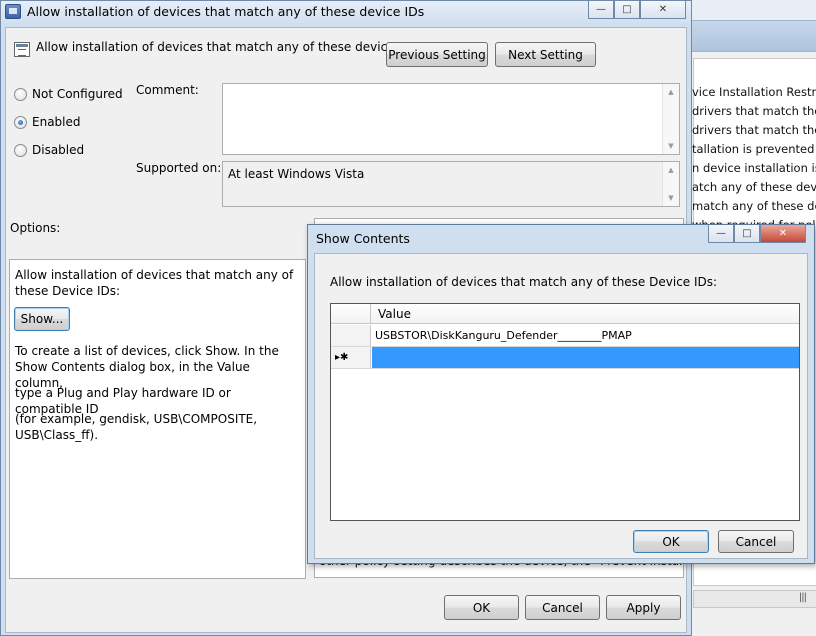  Describe the element at coordinates (756, 541) in the screenshot. I see `dialog-cancel-button: Cancel` at that location.